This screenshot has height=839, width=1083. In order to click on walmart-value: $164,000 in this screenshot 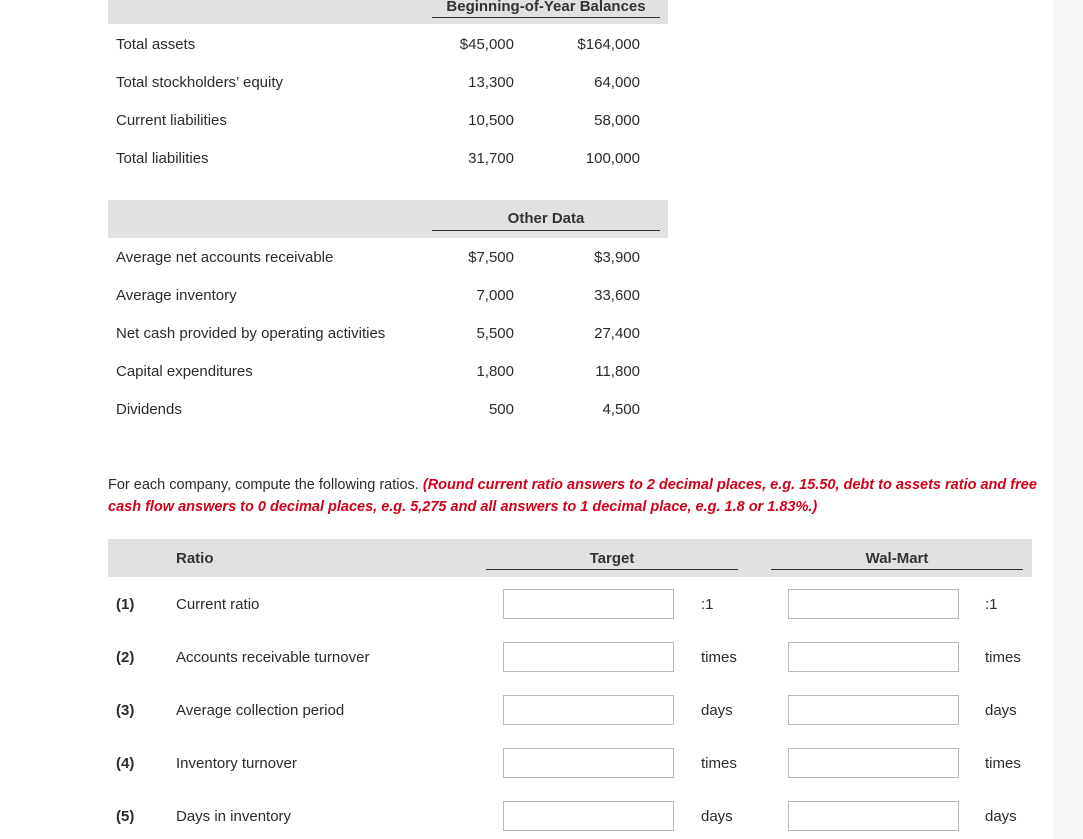, I will do `click(608, 44)`.